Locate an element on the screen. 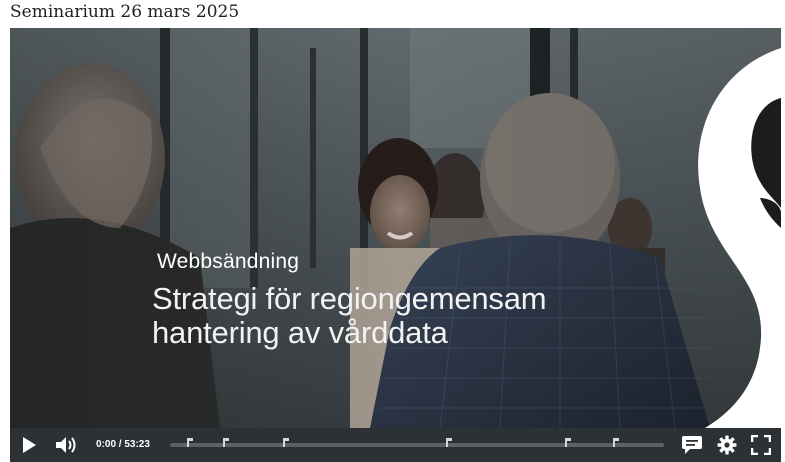 The width and height of the screenshot is (785, 462). time-display: 0:00 / 53:23 is located at coordinates (123, 444).